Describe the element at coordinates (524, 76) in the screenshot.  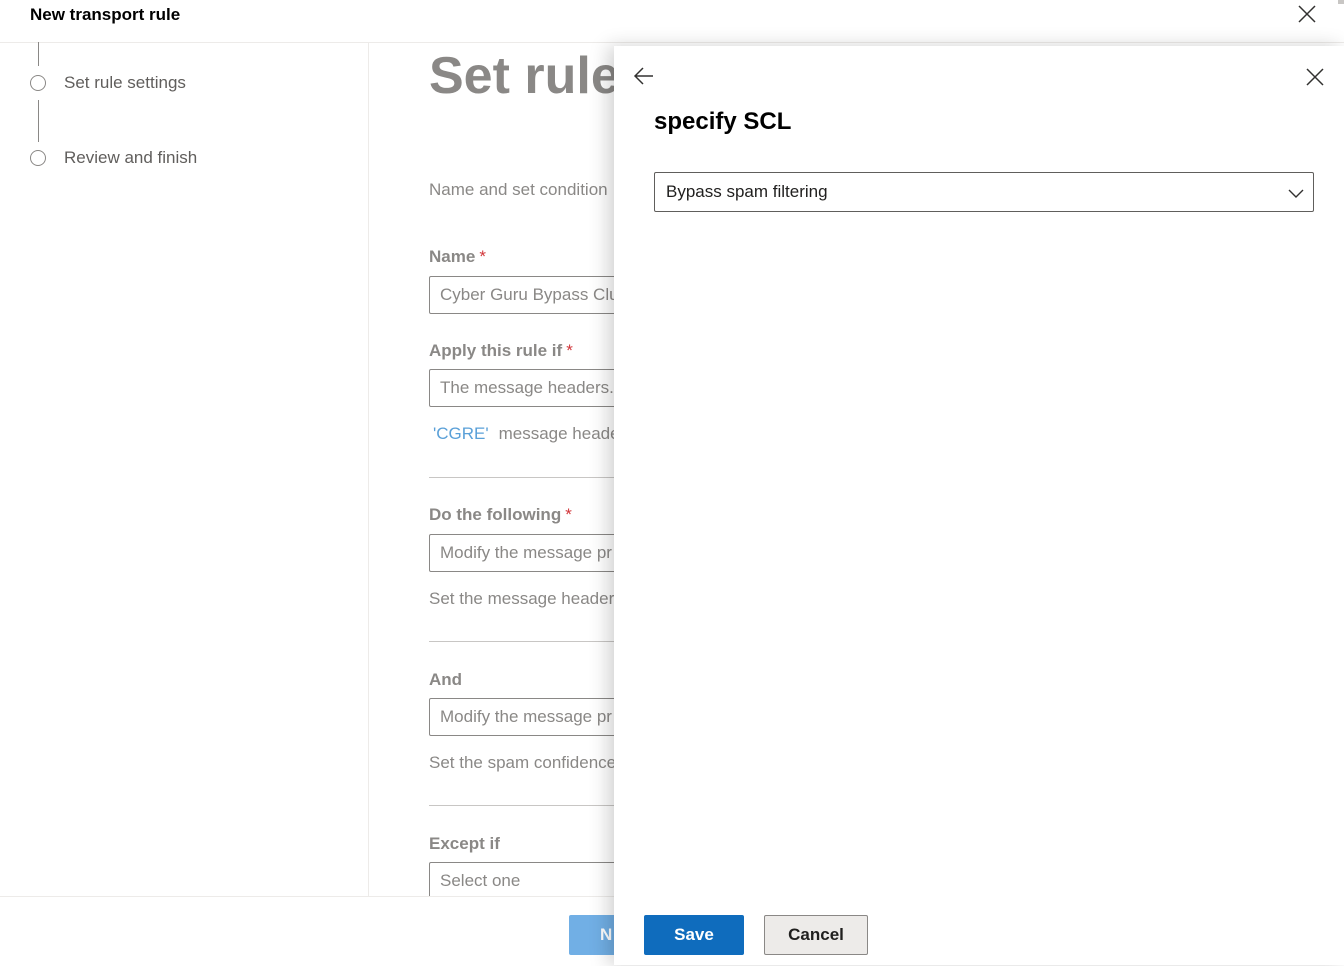
I see `page-title: Set rule` at that location.